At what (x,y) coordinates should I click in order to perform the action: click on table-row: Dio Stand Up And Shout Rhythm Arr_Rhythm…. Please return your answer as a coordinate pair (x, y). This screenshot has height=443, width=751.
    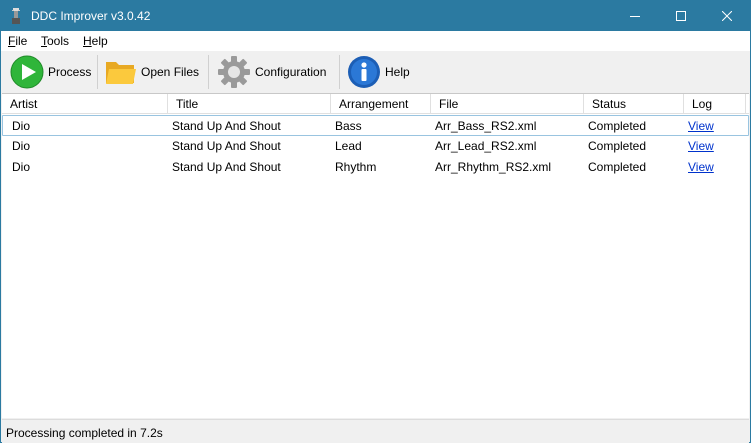
    Looking at the image, I should click on (375, 167).